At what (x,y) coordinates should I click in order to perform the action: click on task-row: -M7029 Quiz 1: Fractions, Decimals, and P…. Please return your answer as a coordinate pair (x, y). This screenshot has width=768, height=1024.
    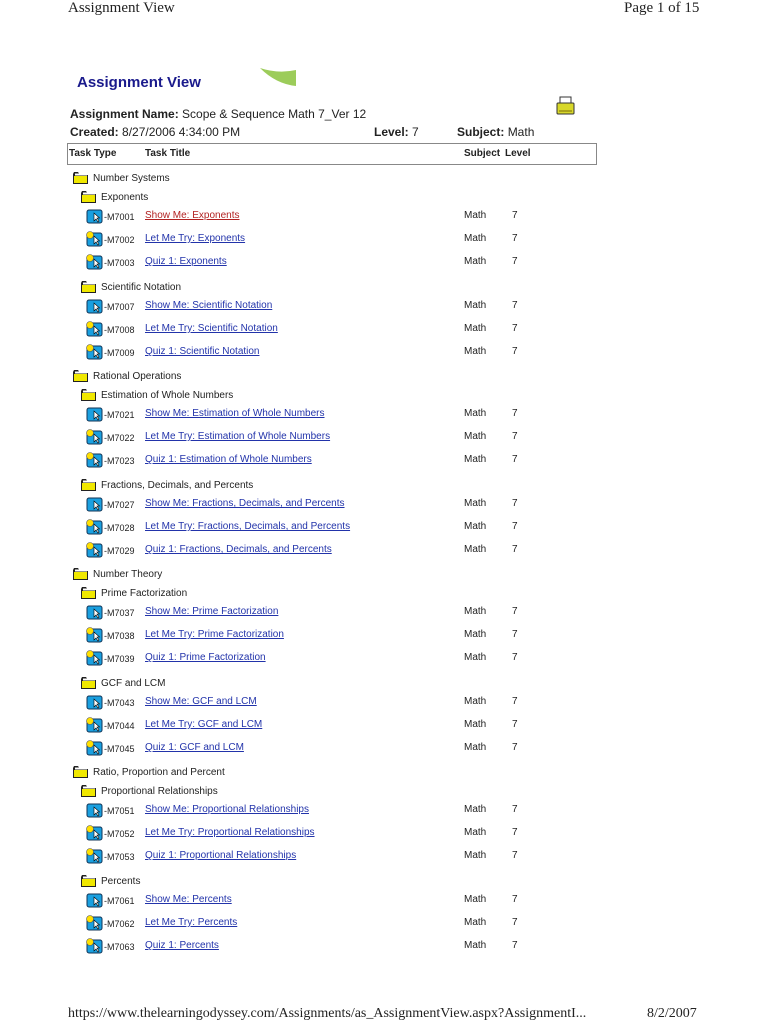
    Looking at the image, I should click on (311, 551).